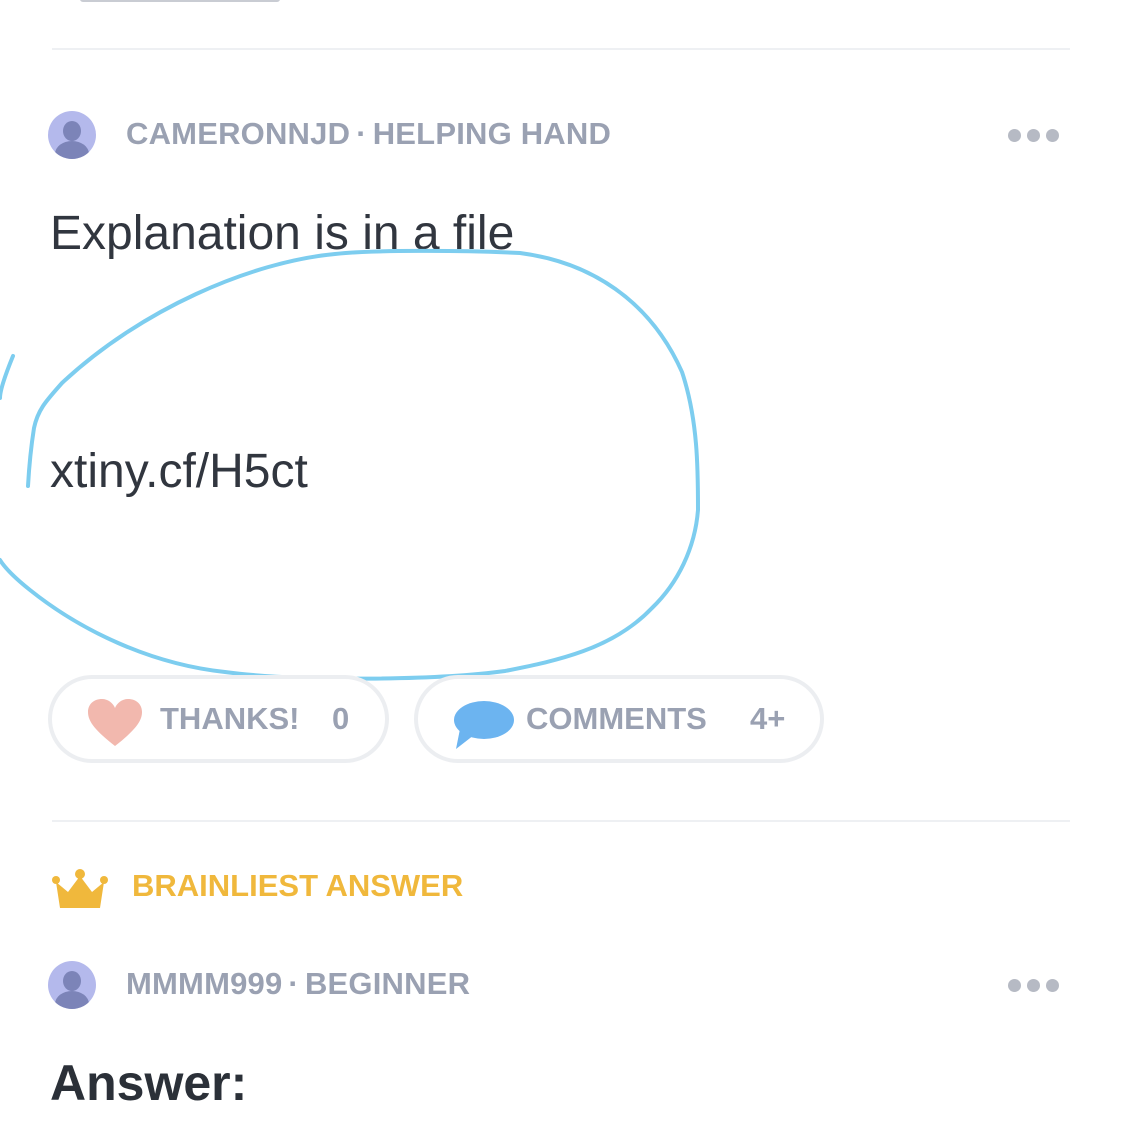 This screenshot has width=1122, height=1123. What do you see at coordinates (561, 49) in the screenshot?
I see `divider-top` at bounding box center [561, 49].